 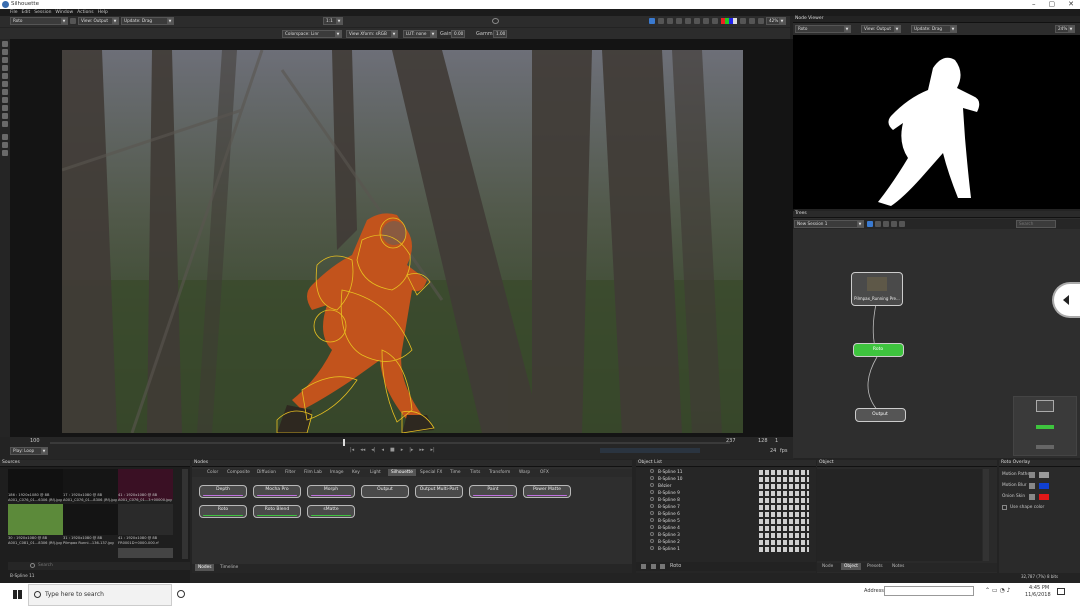 I want to click on object-row: B-Spline 6, so click(x=665, y=514).